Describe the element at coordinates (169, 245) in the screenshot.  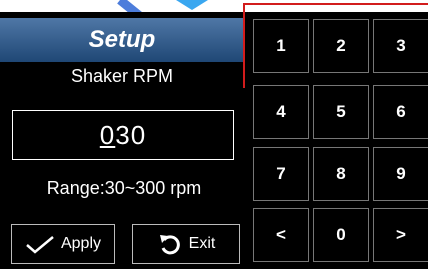
I see `undo-icon` at that location.